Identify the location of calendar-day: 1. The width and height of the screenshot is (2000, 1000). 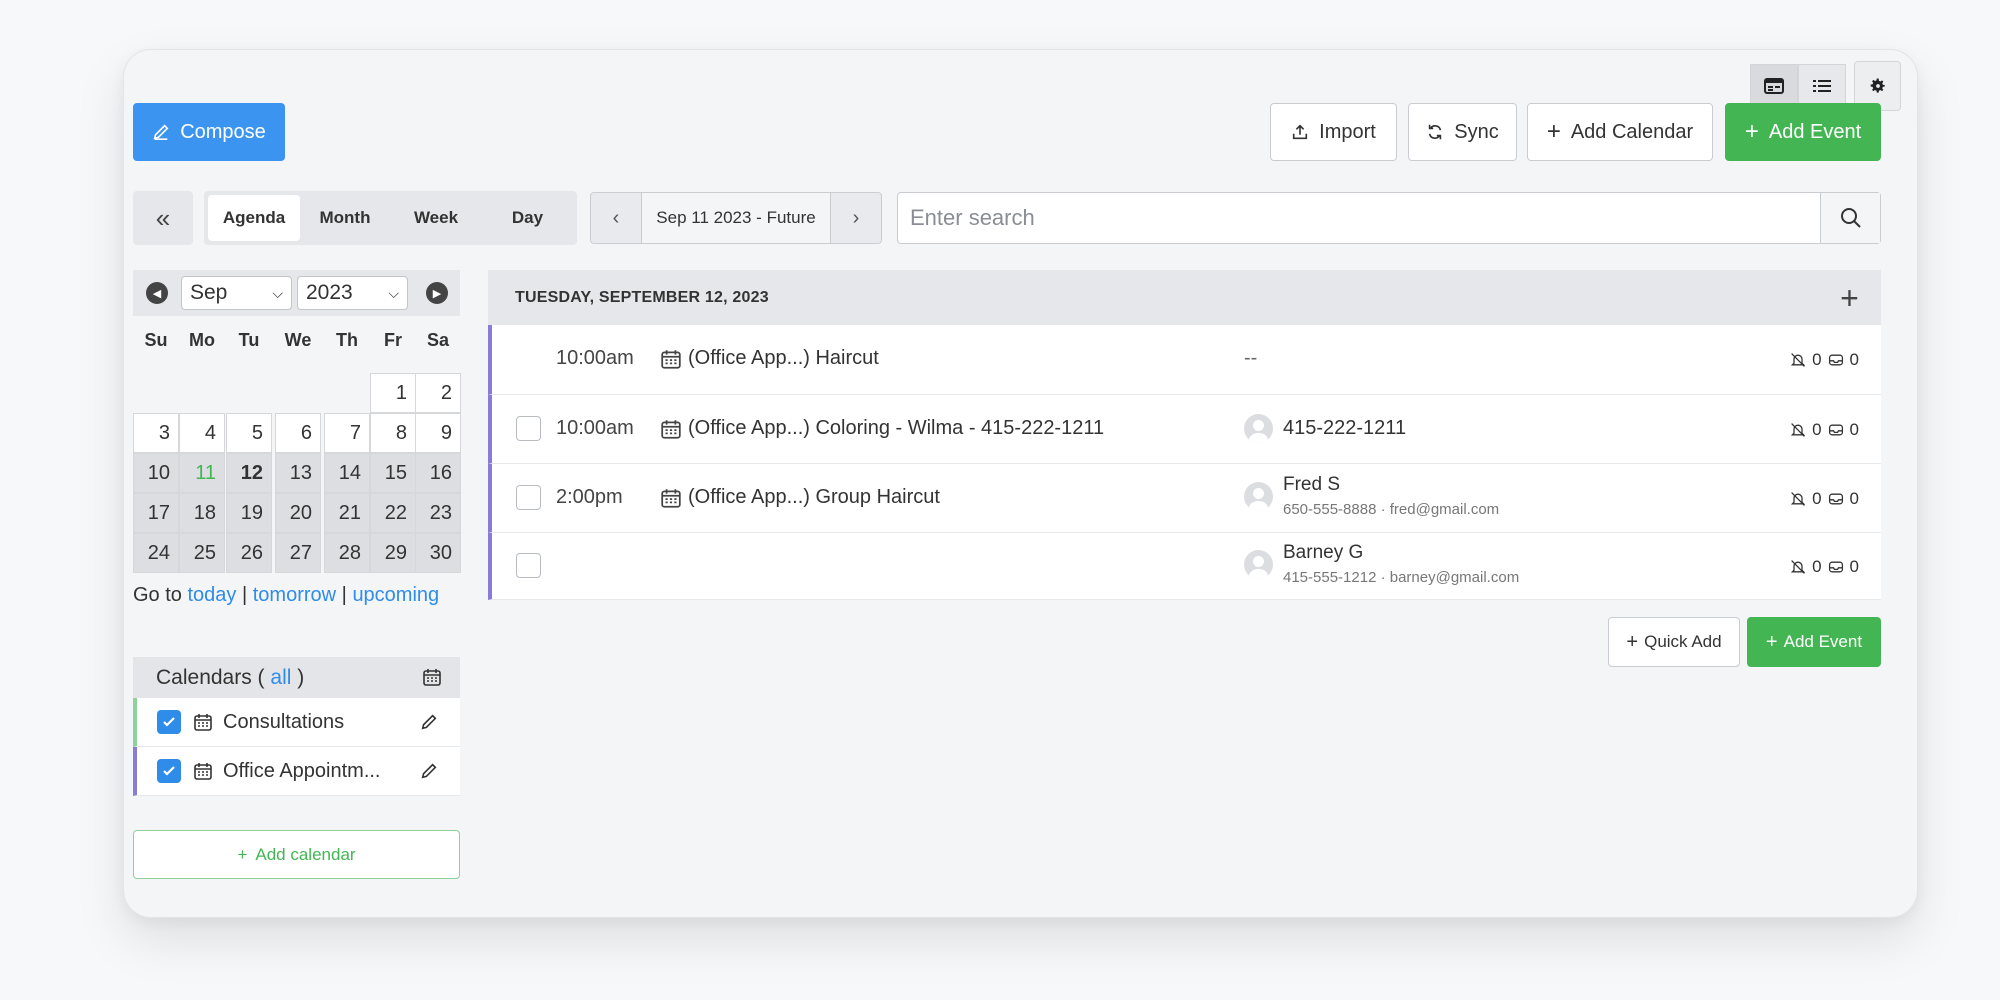
(393, 393).